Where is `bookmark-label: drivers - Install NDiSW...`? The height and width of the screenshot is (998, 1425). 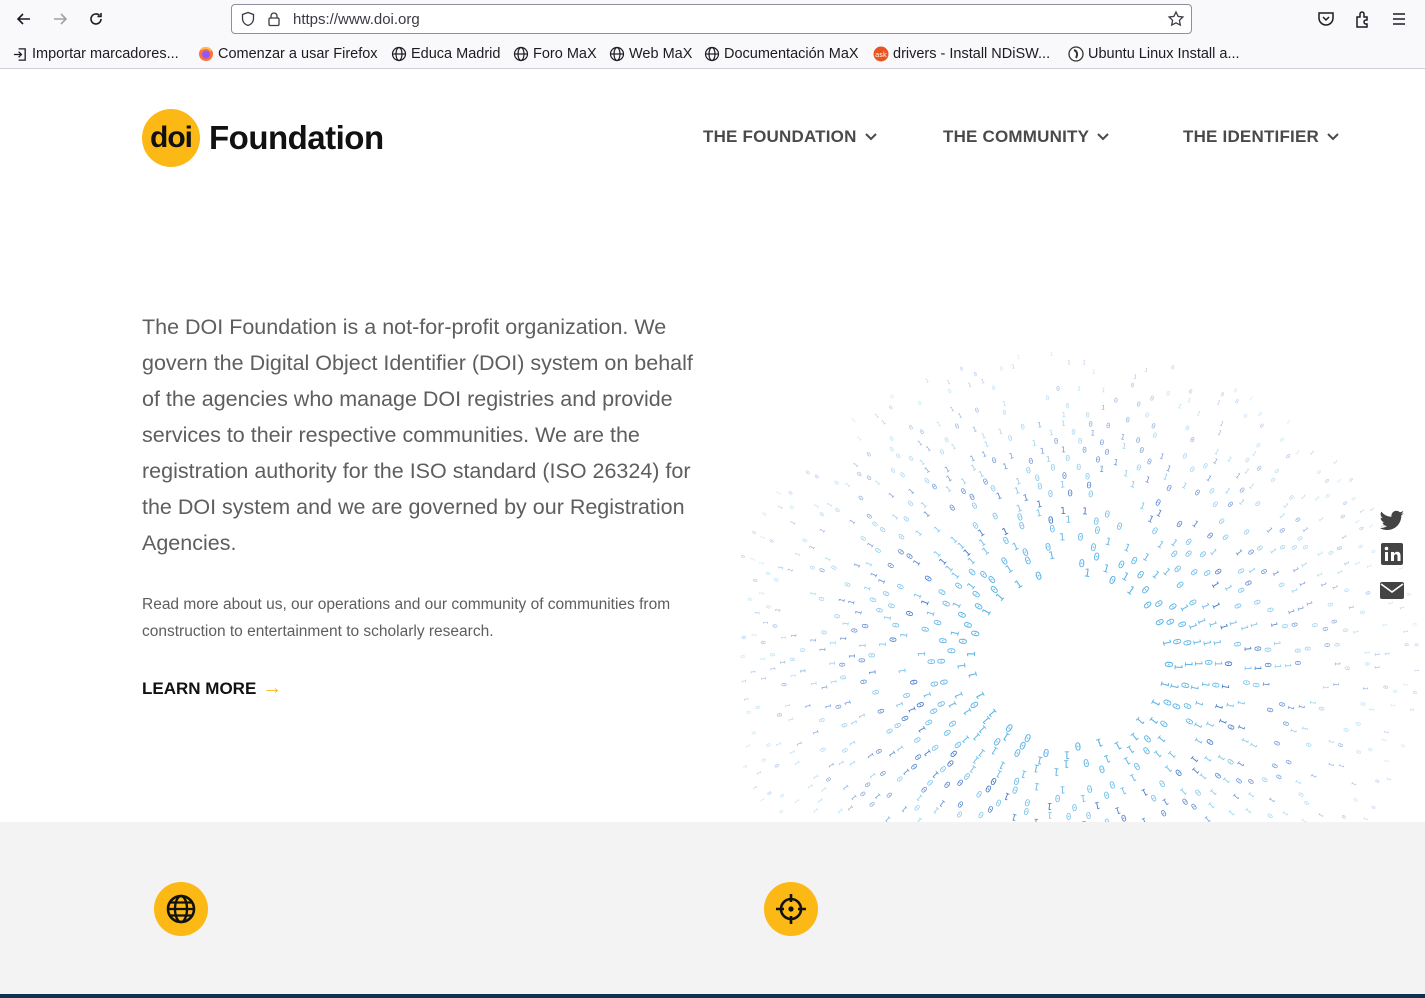
bookmark-label: drivers - Install NDiSW... is located at coordinates (972, 54).